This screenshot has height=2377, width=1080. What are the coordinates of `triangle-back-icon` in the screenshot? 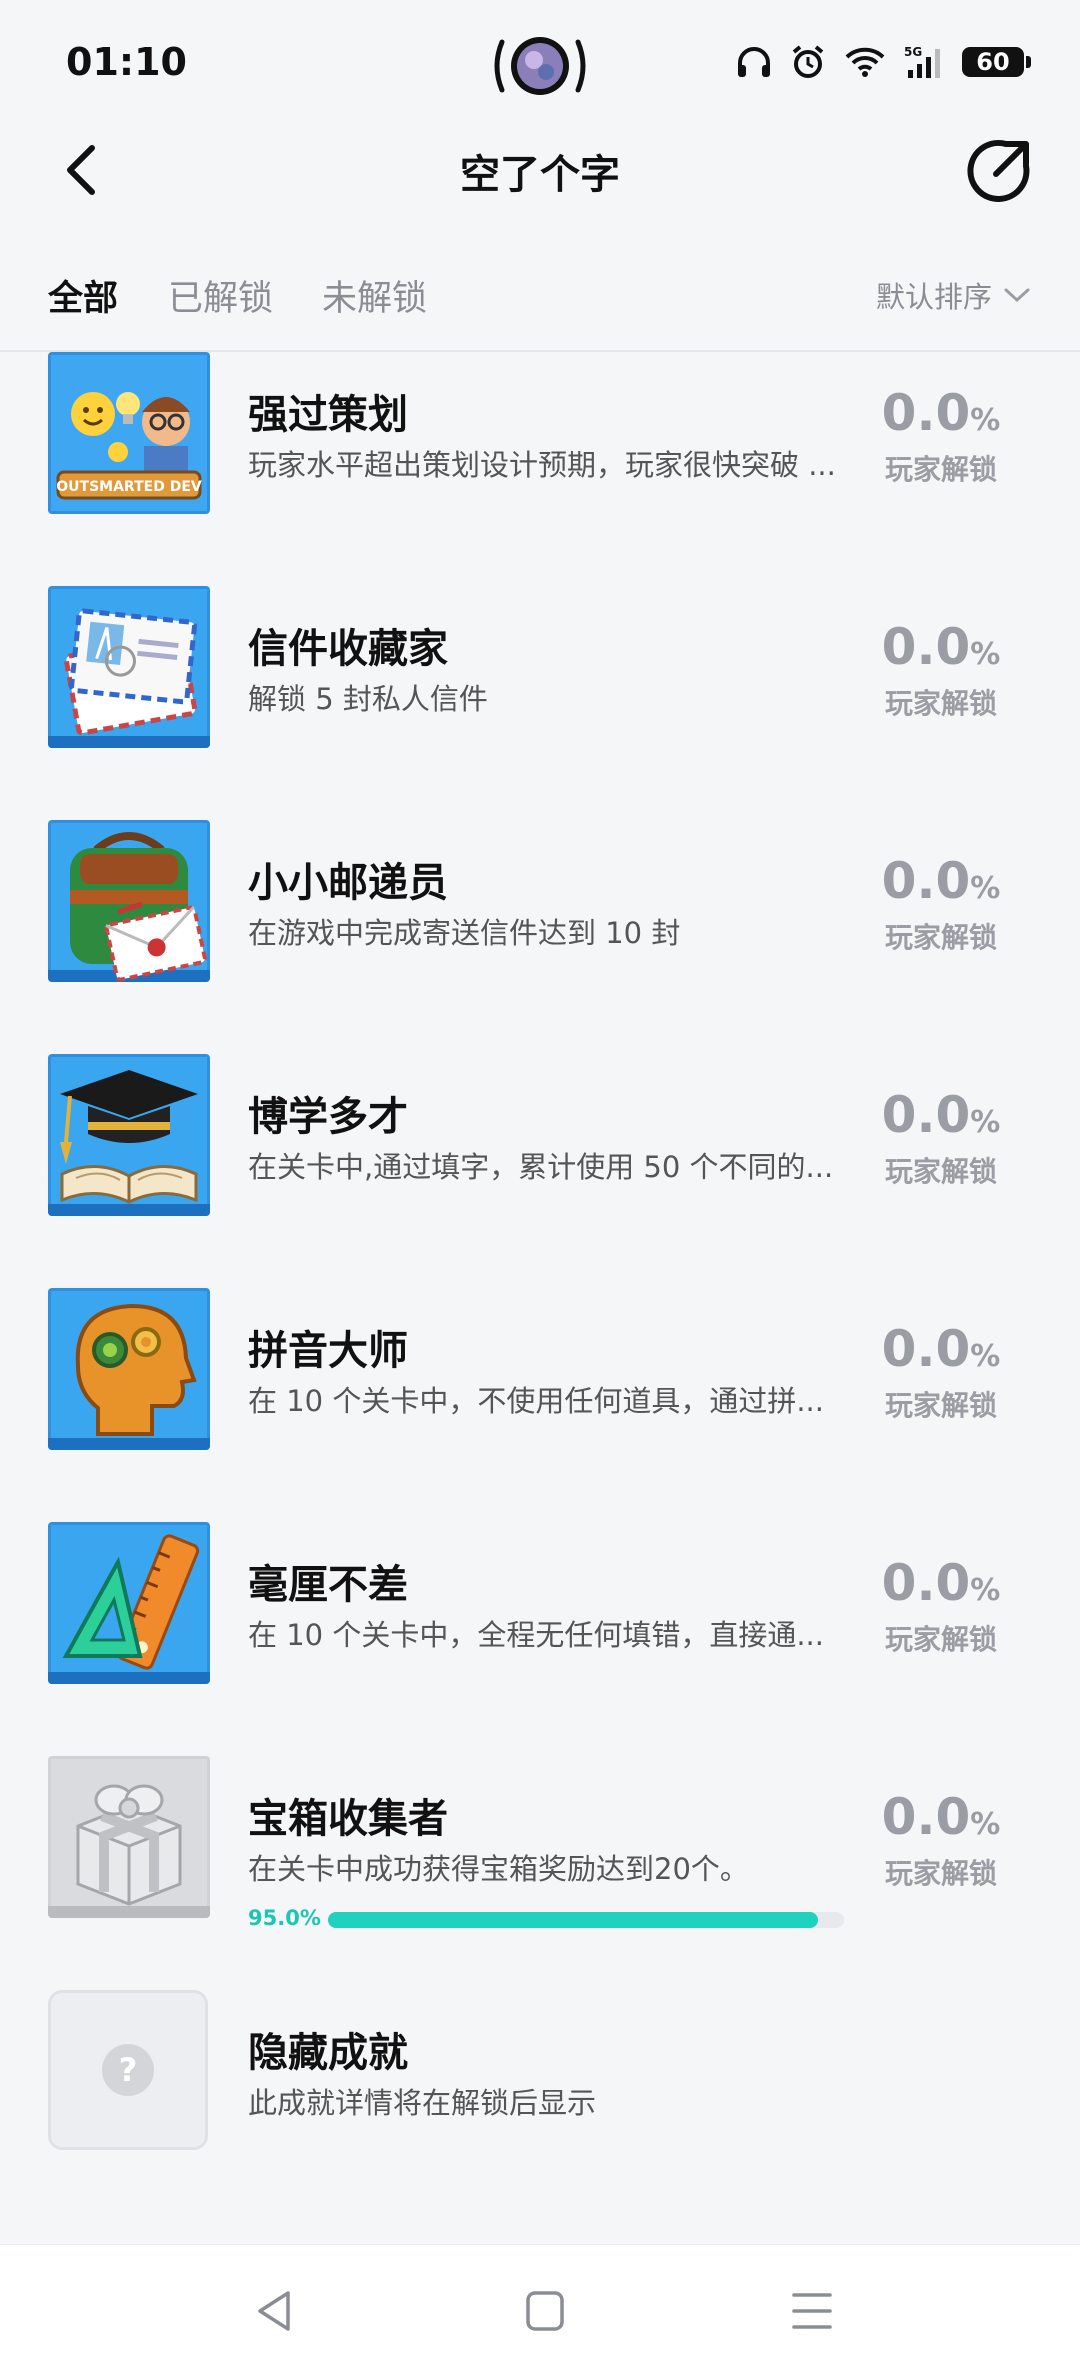 It's located at (274, 2311).